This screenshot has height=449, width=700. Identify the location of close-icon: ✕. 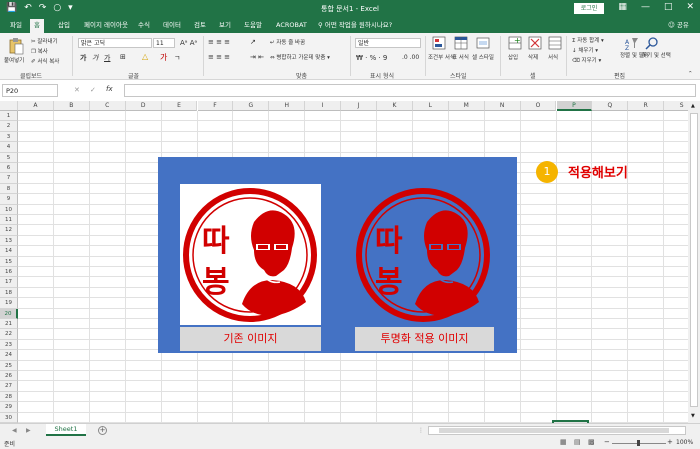
(690, 7).